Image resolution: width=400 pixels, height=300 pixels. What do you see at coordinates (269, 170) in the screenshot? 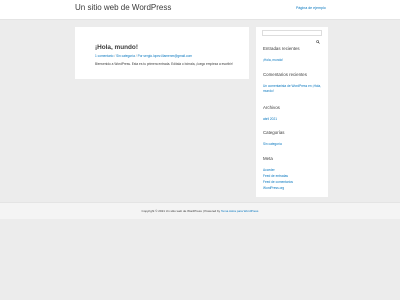
I see `meta-link-login: Acceder` at bounding box center [269, 170].